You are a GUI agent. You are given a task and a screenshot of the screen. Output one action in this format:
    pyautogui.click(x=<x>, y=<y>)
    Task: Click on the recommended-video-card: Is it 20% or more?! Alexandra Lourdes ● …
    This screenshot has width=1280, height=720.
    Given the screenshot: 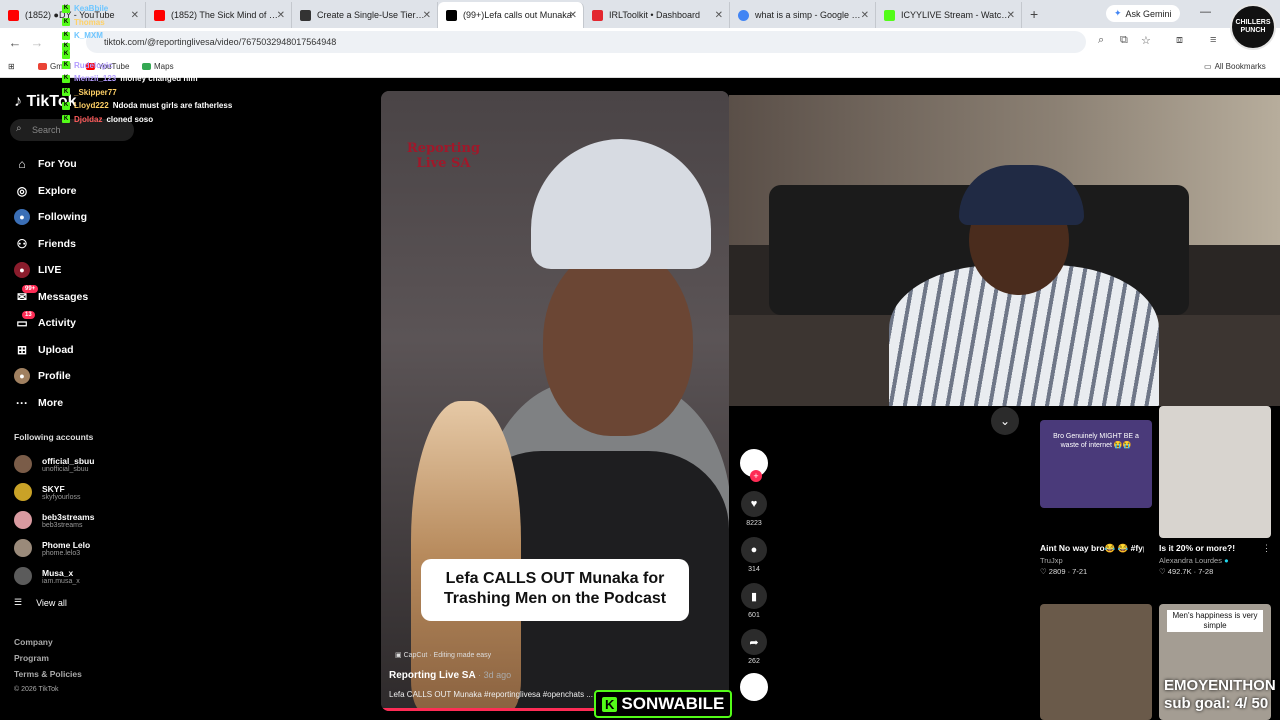 What is the action you would take?
    pyautogui.click(x=1215, y=491)
    